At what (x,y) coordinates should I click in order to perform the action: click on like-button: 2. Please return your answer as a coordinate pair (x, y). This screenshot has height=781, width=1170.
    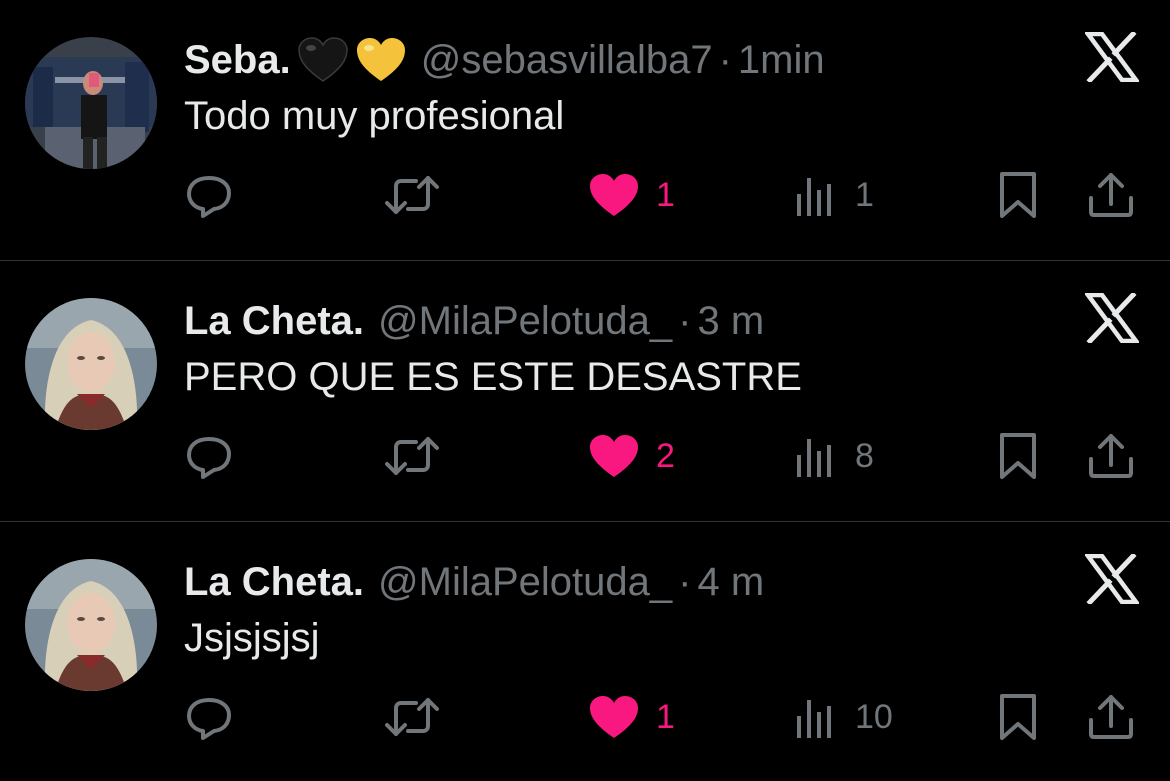
    Looking at the image, I should click on (631, 456).